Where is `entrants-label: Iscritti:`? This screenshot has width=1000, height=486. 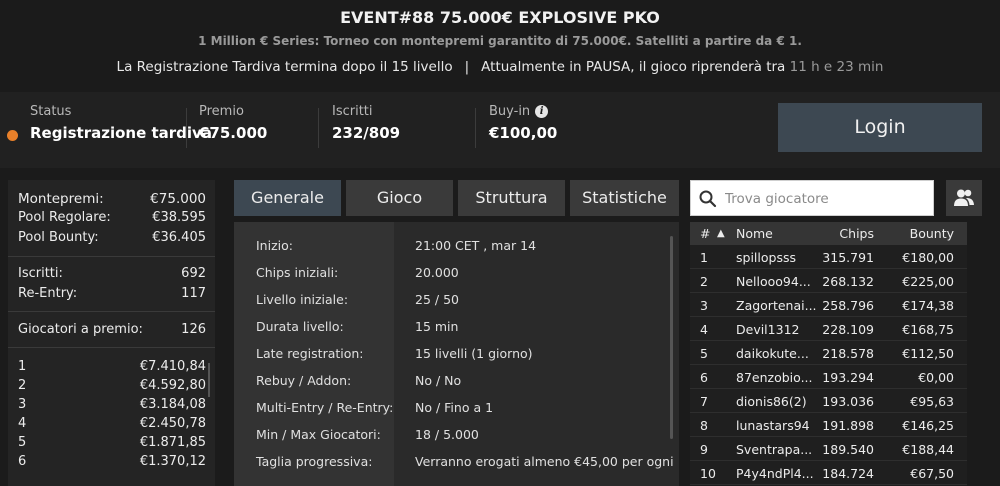 entrants-label: Iscritti: is located at coordinates (40, 273).